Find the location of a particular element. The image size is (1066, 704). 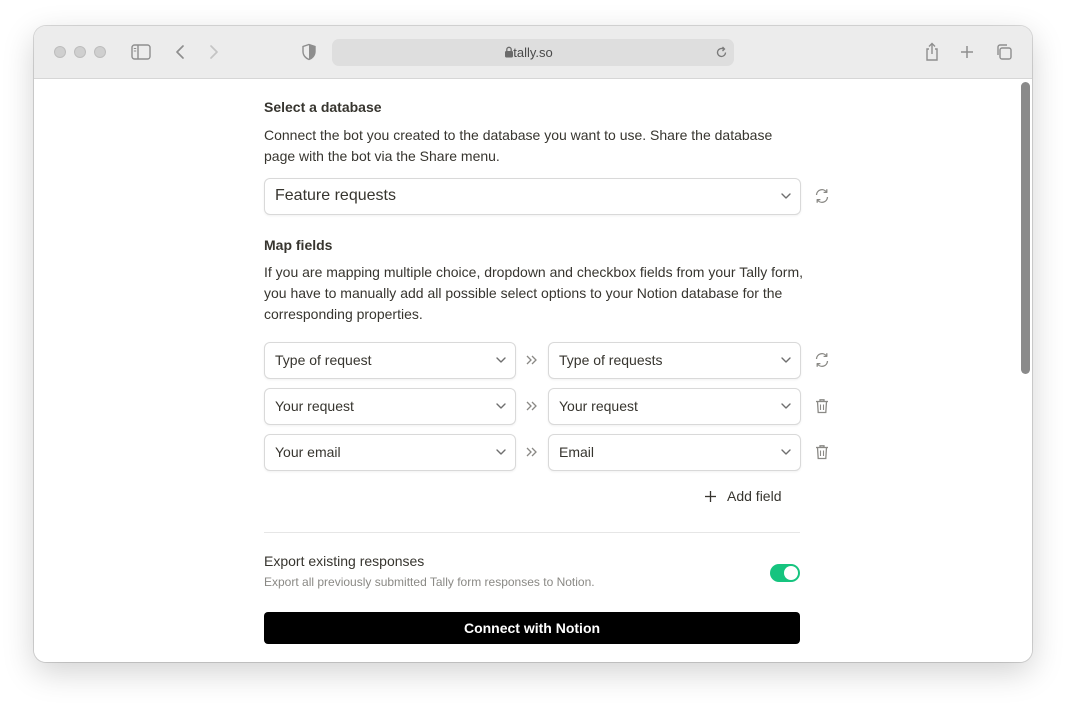

sidebar-icon is located at coordinates (141, 52).